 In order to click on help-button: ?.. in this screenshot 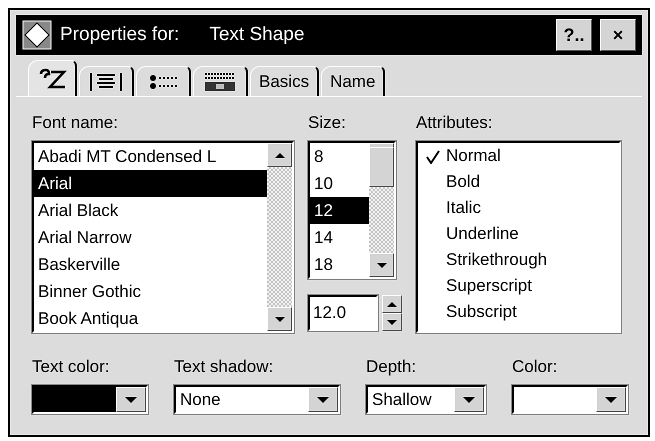, I will do `click(574, 35)`.